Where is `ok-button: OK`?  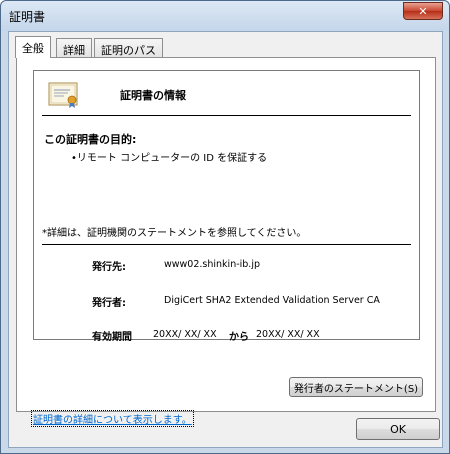 ok-button: OK is located at coordinates (398, 429).